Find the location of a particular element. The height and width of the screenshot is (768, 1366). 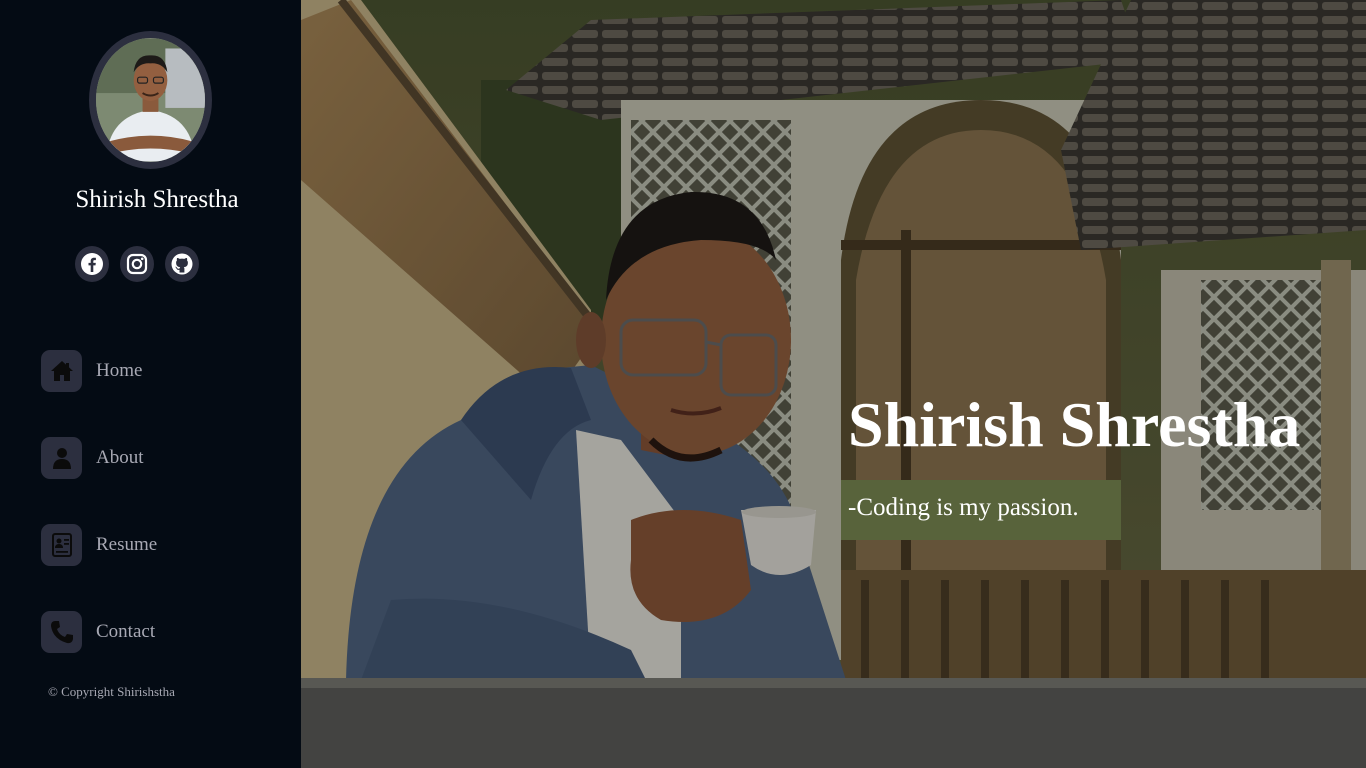

avatar is located at coordinates (150, 100).